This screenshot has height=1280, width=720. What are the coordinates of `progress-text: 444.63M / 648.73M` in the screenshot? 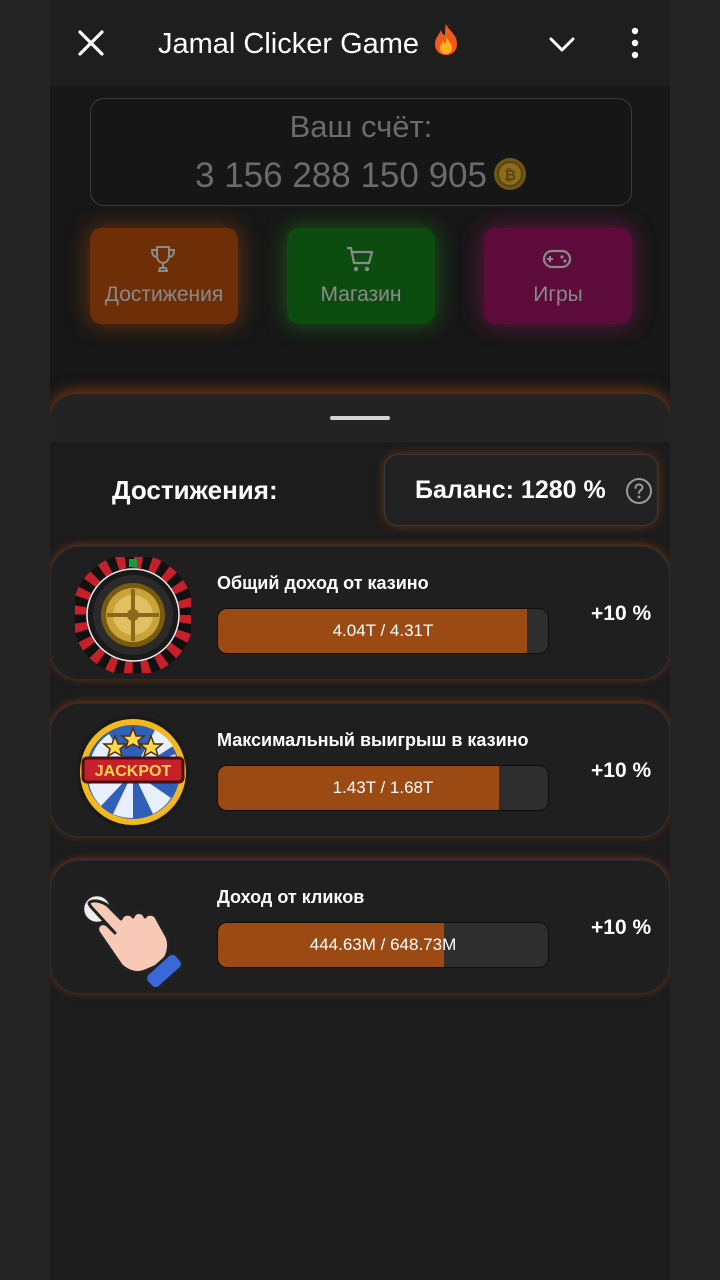 It's located at (383, 944).